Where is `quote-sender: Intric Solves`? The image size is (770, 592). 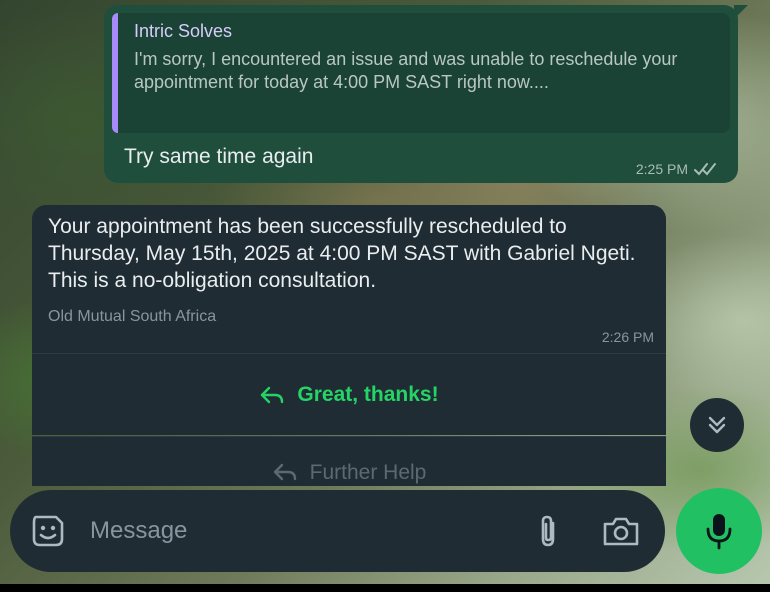
quote-sender: Intric Solves is located at coordinates (183, 31).